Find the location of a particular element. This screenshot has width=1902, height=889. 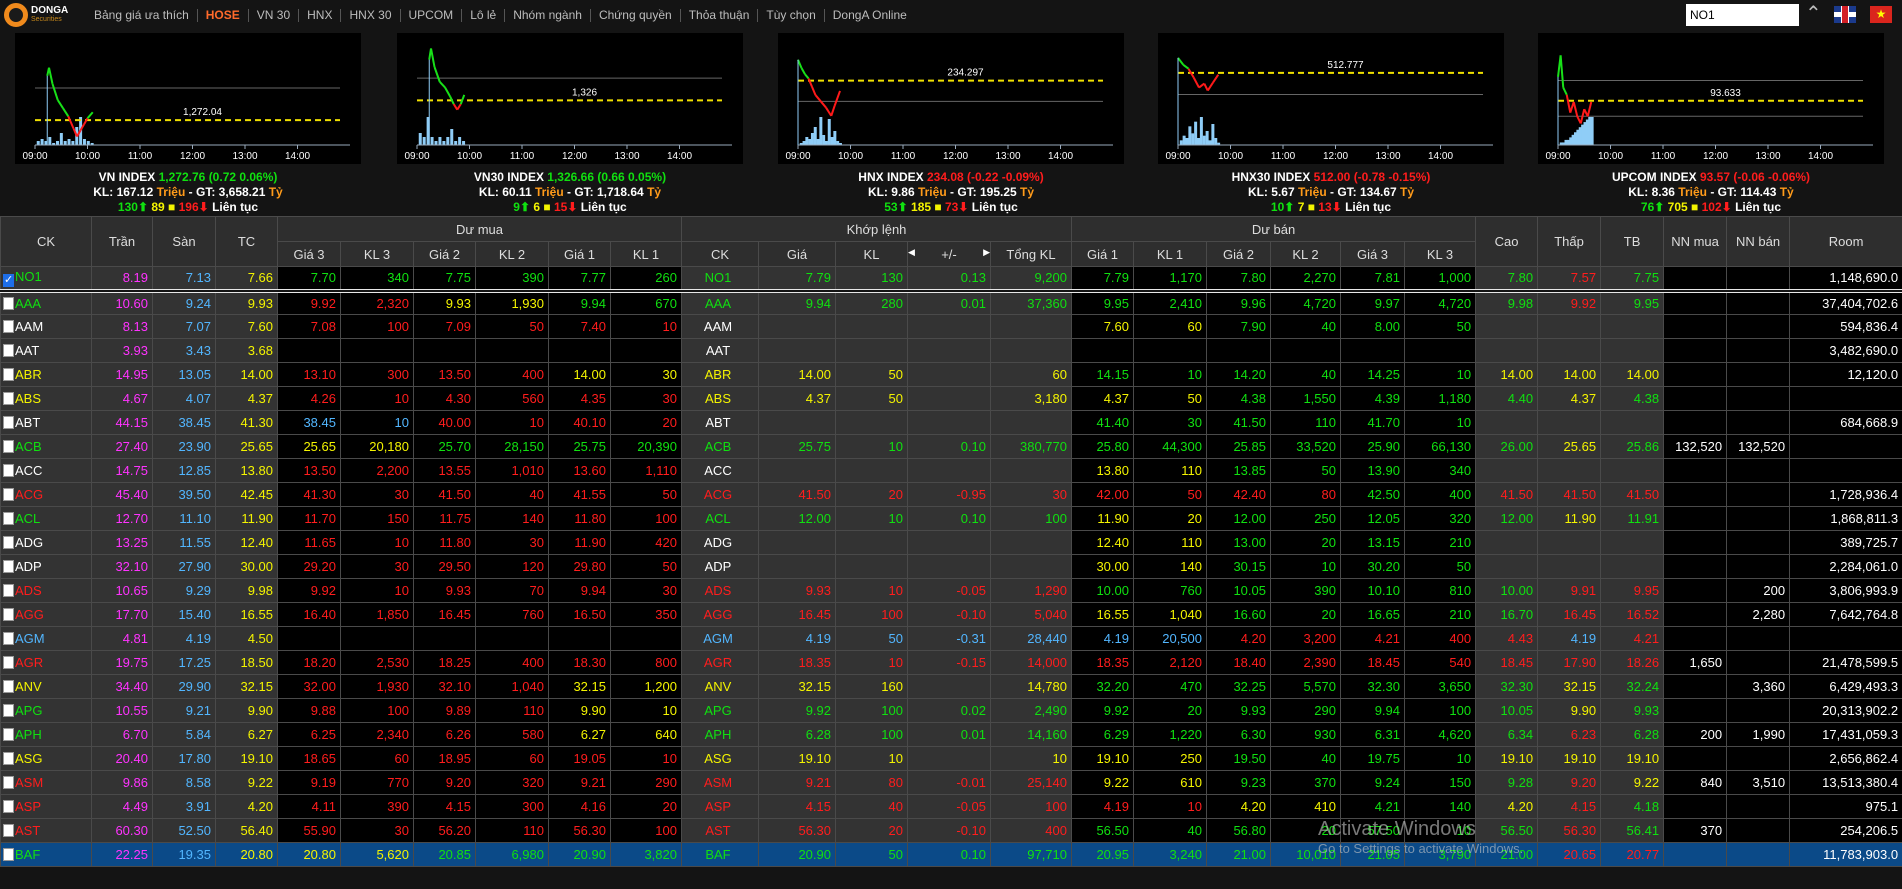

header-sell-col: KL 1 is located at coordinates (1170, 254).